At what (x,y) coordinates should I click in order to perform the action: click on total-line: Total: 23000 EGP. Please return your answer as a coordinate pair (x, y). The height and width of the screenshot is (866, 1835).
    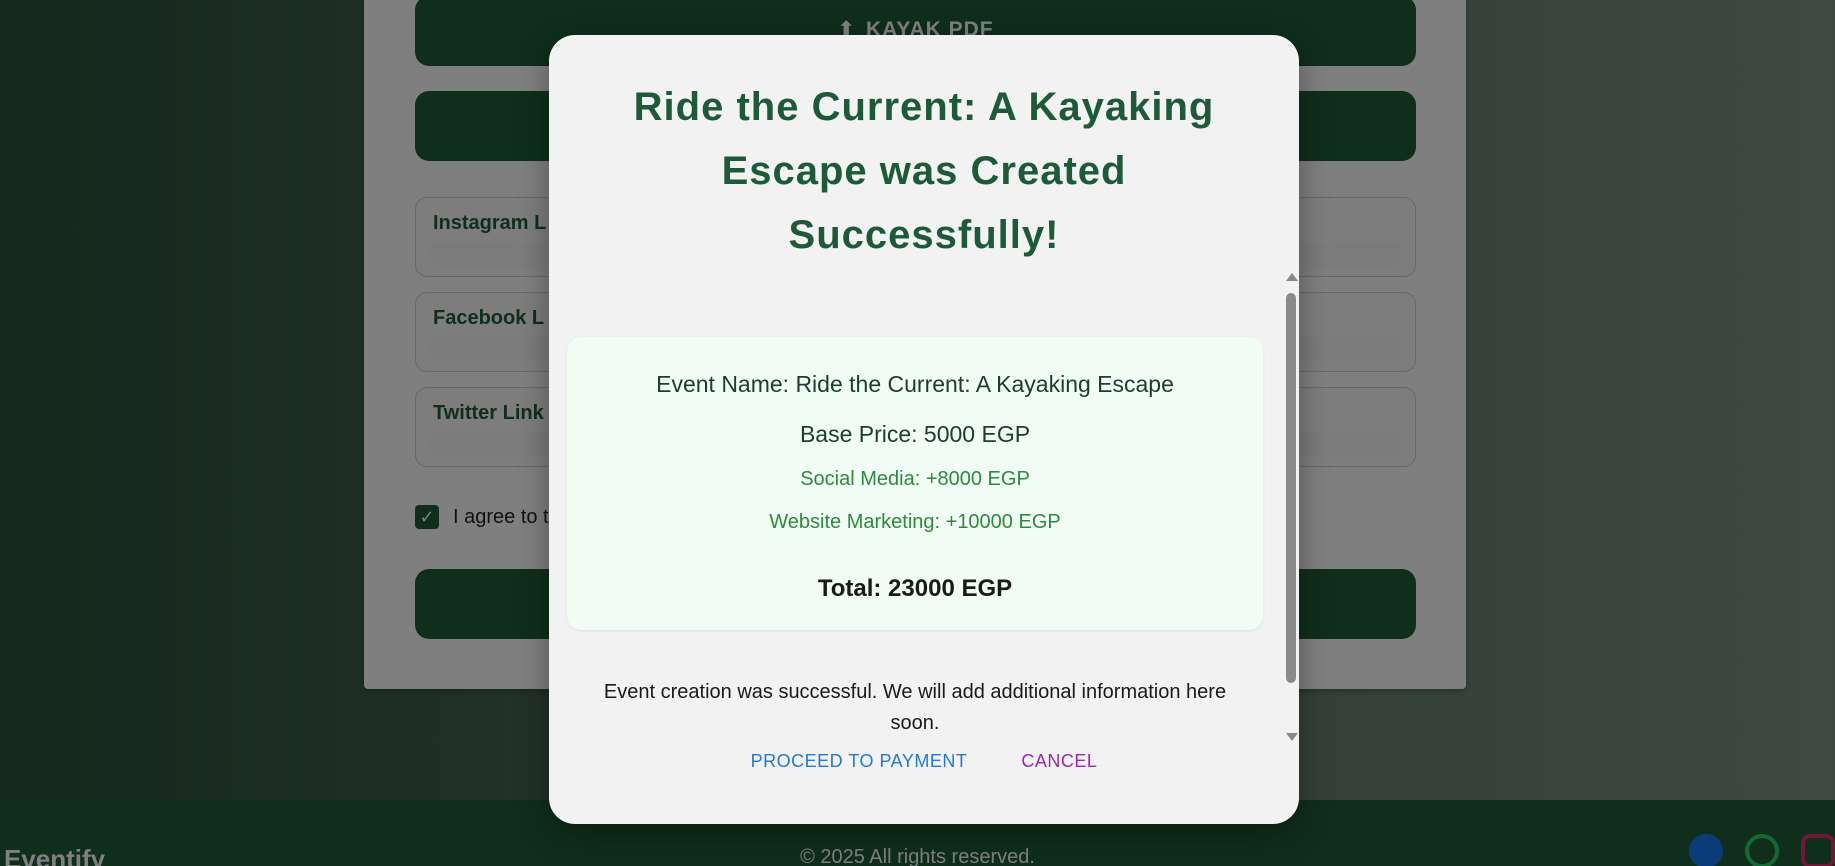
    Looking at the image, I should click on (915, 588).